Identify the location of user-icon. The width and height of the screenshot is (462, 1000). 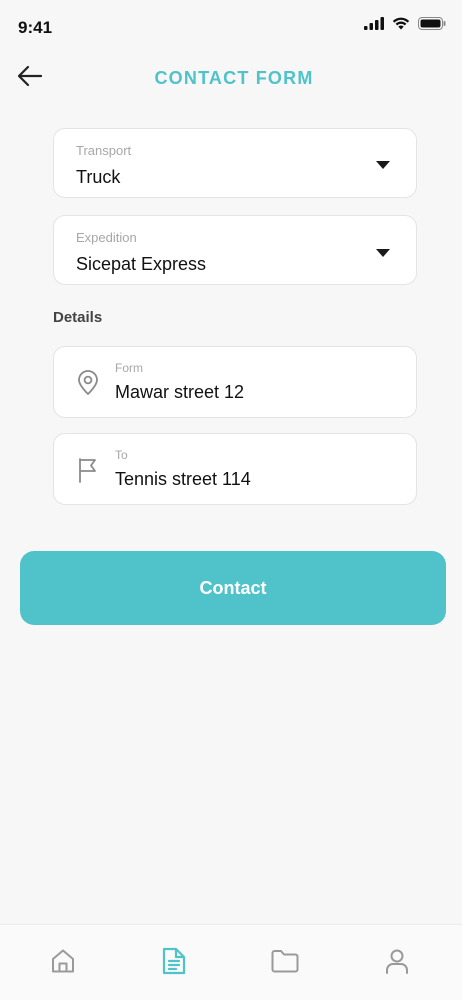
(397, 963).